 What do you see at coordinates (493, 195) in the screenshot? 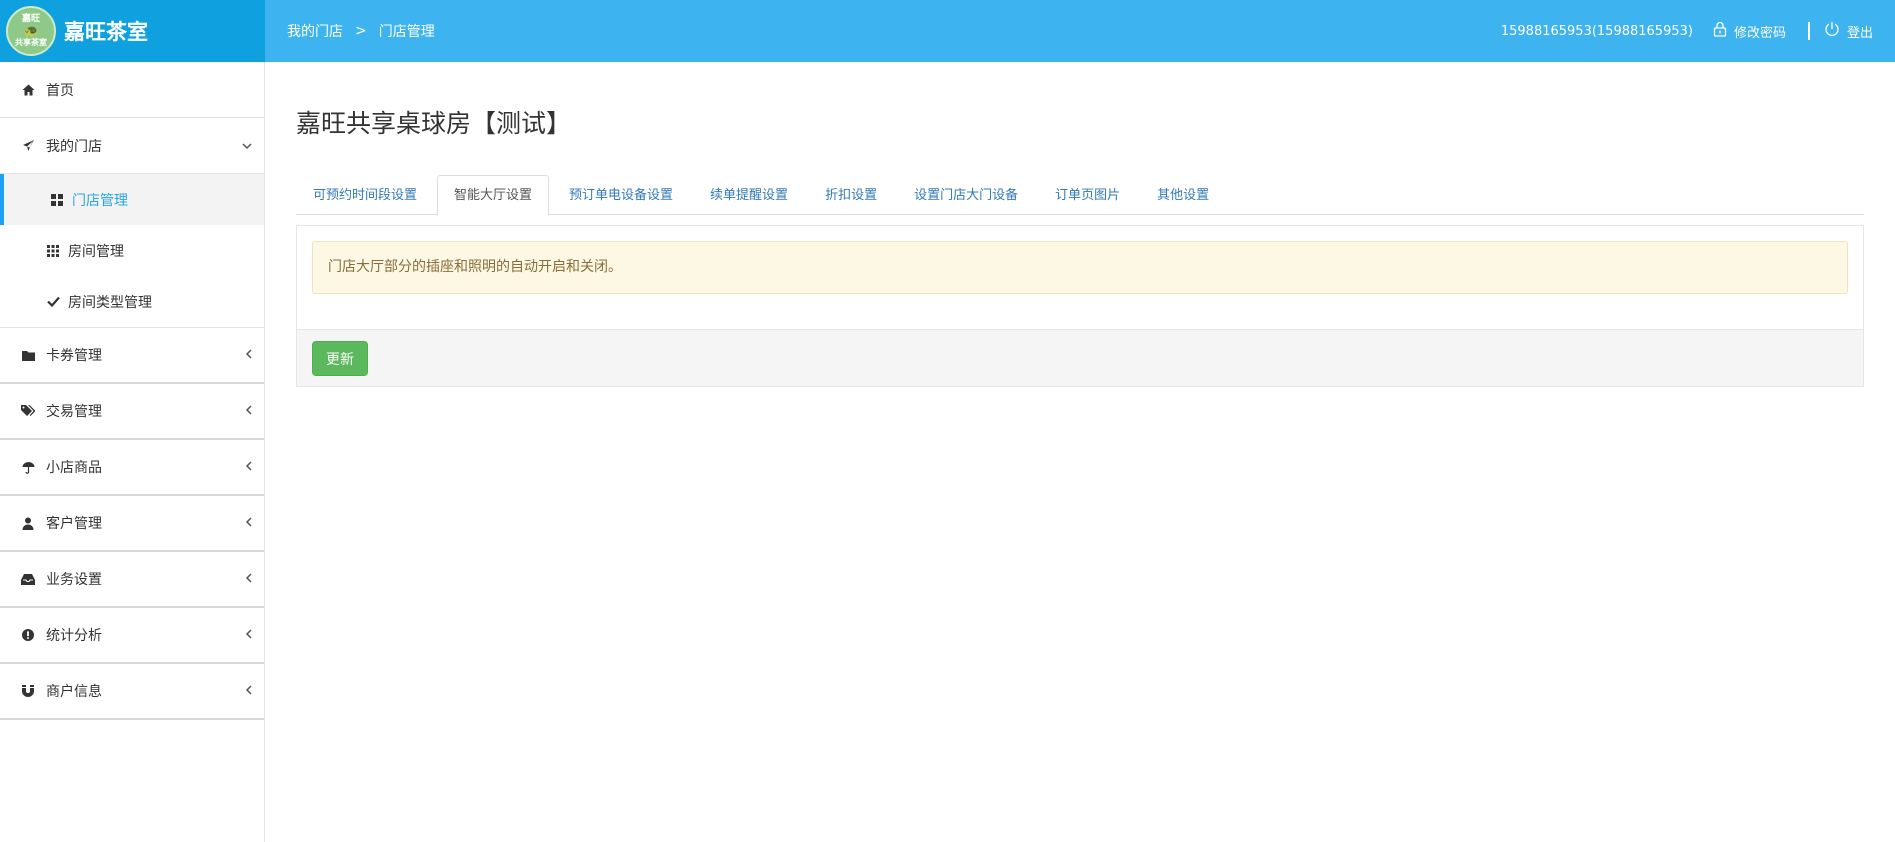
I see `tab-smart-hall-settings: 智能大厅设置` at bounding box center [493, 195].